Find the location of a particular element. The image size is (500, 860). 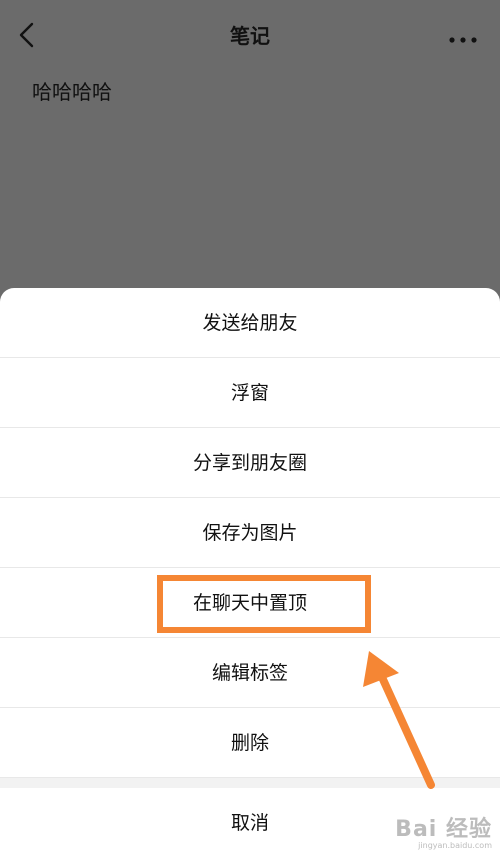

share-to-moments-option: 分享到朋友圈 is located at coordinates (250, 463).